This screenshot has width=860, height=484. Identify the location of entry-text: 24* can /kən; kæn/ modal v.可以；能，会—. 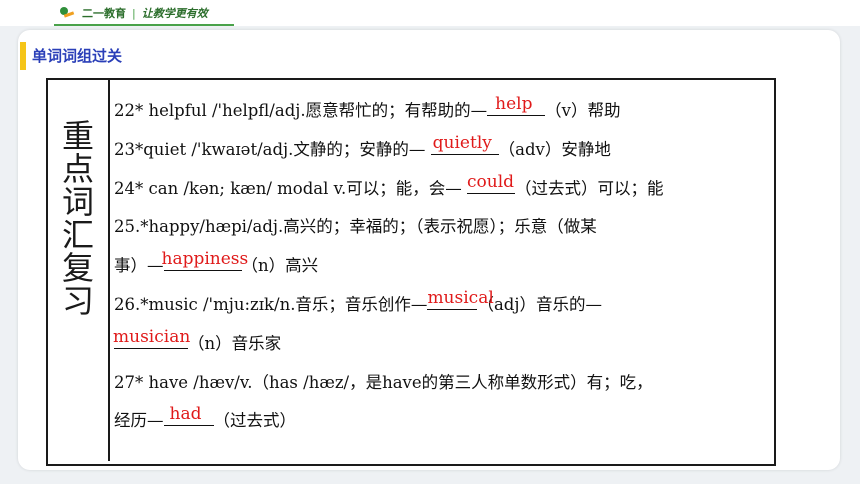
(290, 188).